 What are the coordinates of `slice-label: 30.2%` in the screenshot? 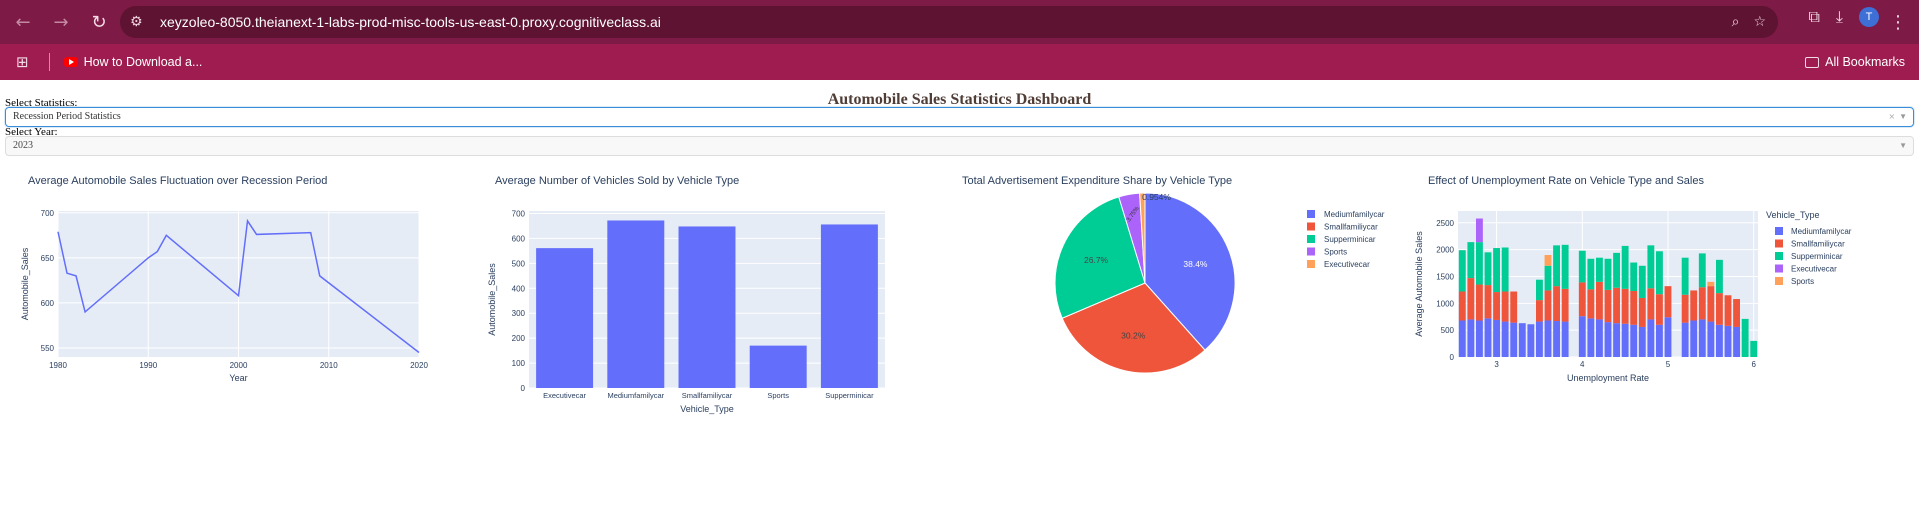 It's located at (1133, 336).